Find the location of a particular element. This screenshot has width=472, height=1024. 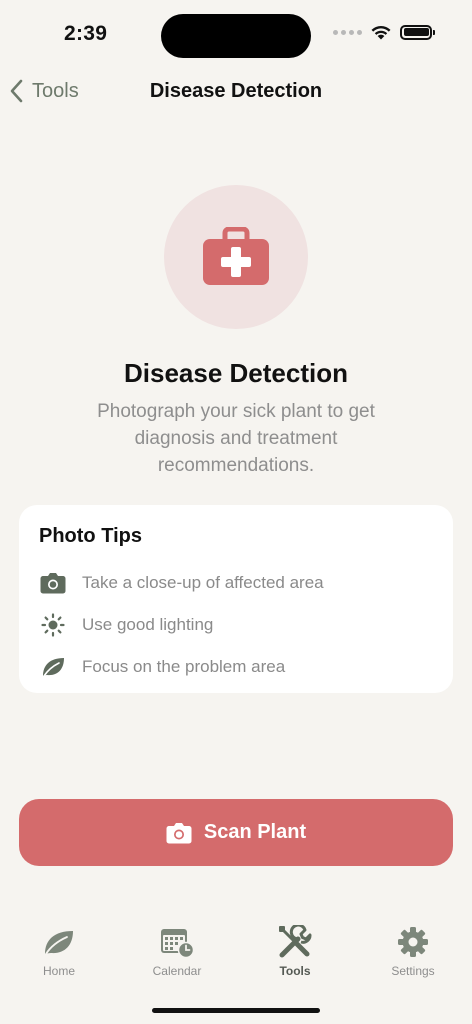

tab-calendar: Calendar is located at coordinates (177, 959).